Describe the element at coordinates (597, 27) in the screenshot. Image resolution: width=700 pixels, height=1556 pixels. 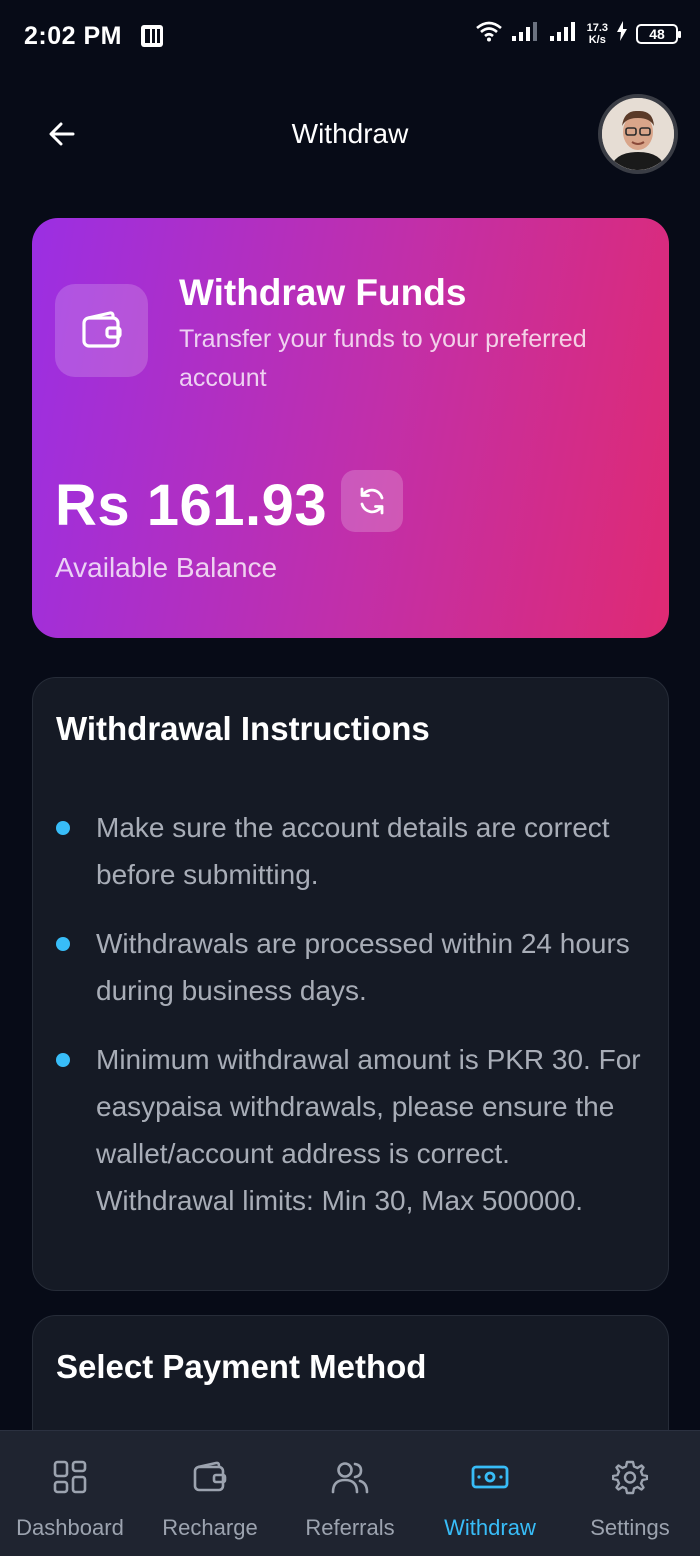
I see `network-speed-value: 17.3` at that location.